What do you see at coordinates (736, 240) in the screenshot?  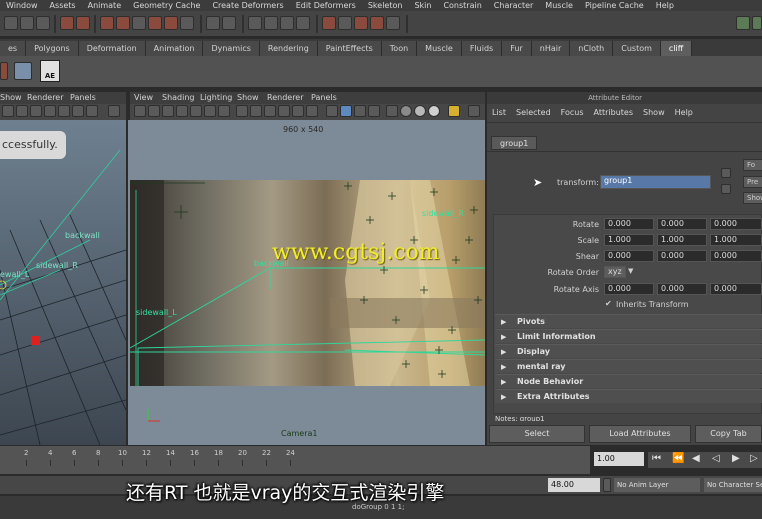 I see `scale-z-field: 1.000` at bounding box center [736, 240].